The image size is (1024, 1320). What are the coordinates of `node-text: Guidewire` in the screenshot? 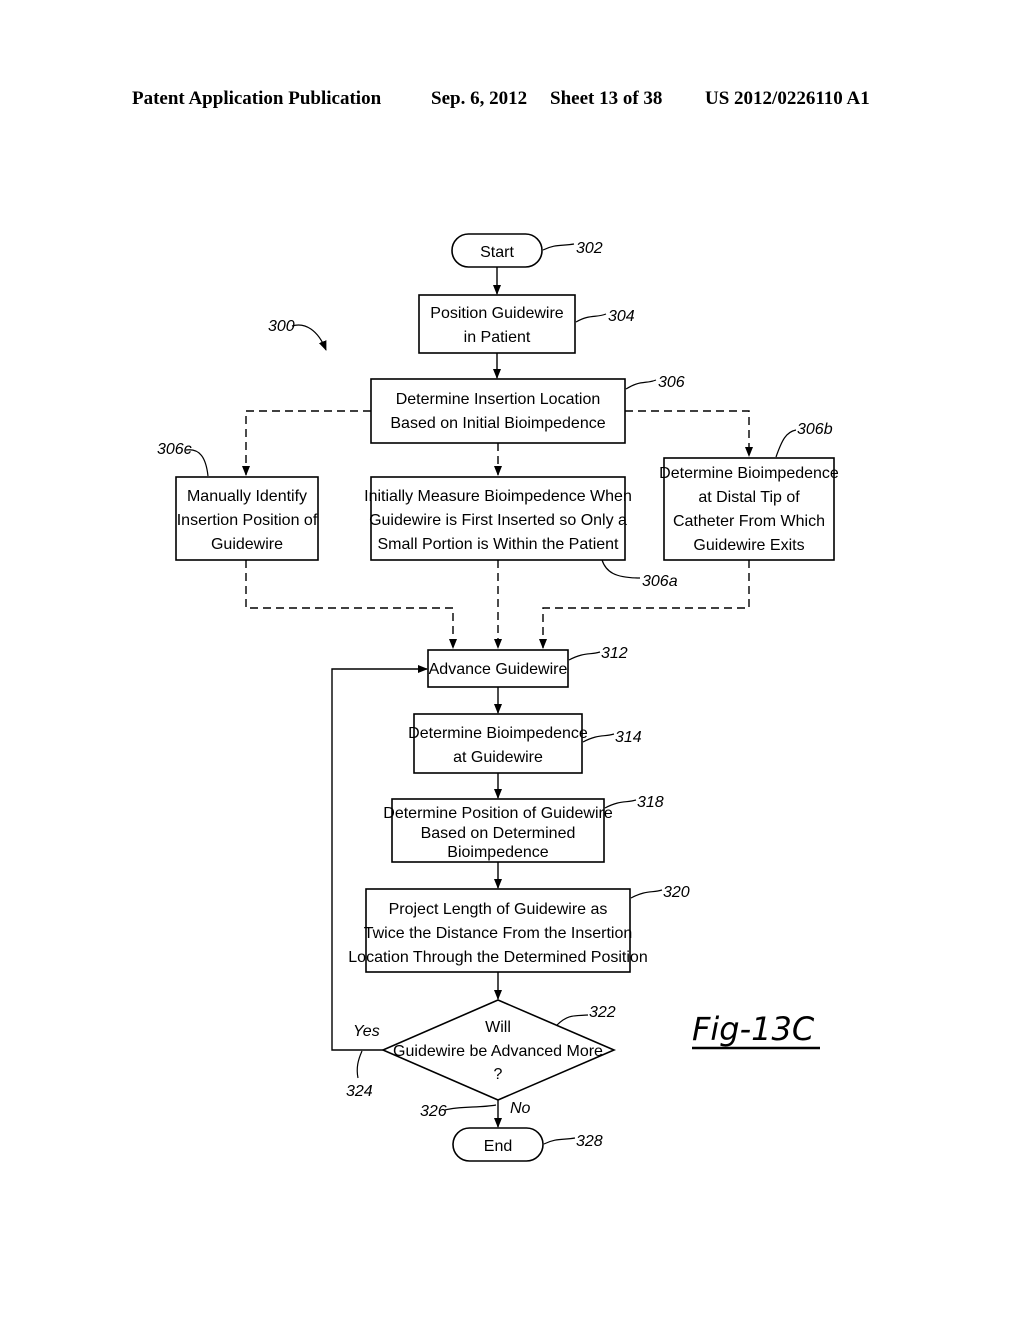 It's located at (247, 544).